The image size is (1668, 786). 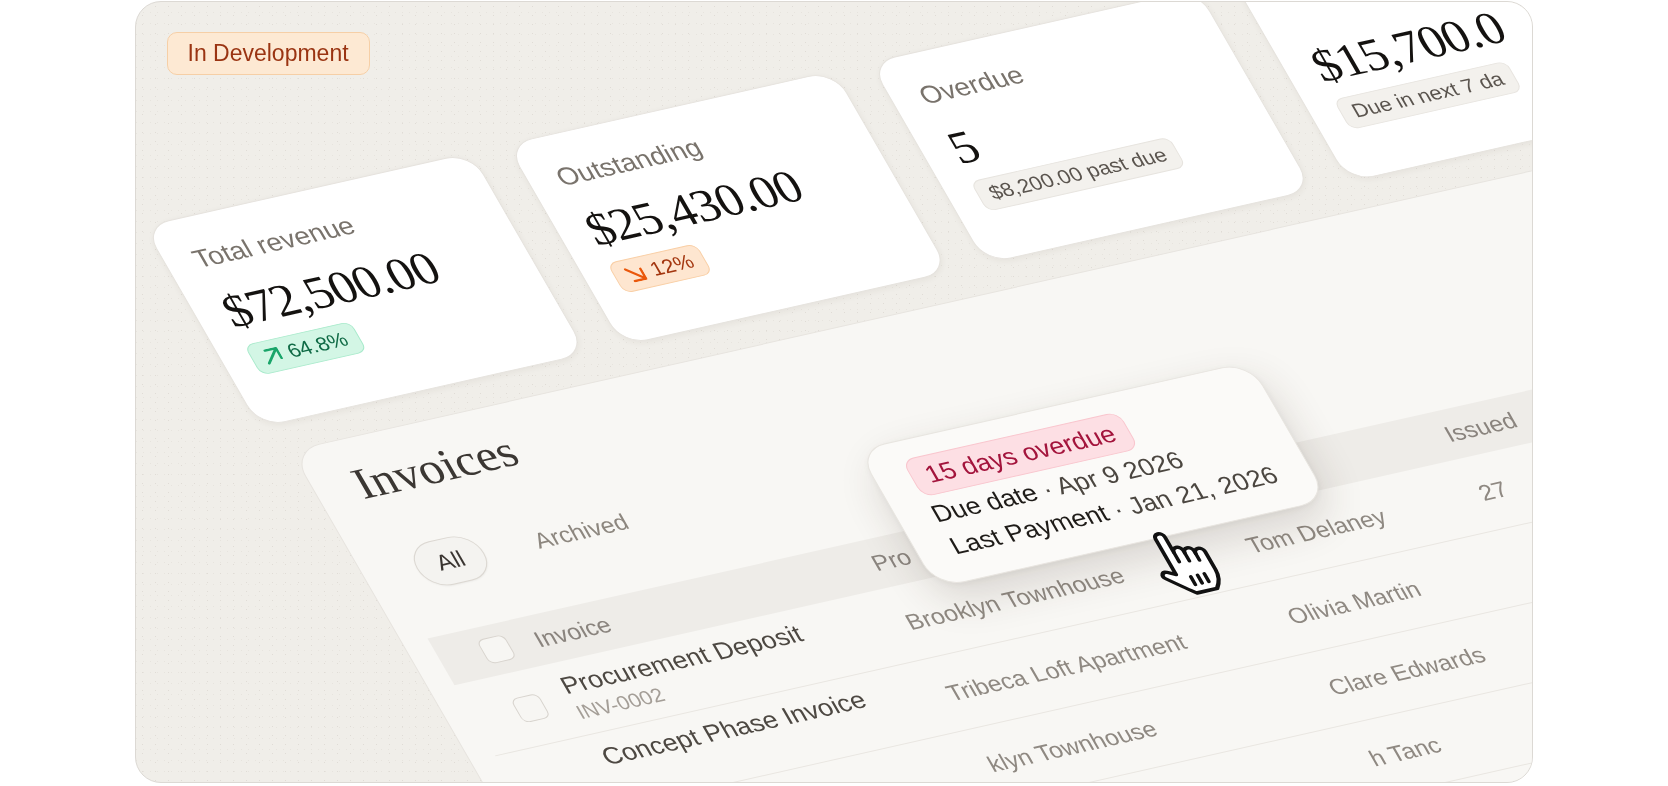 I want to click on table-cell-text: Clare Edwards, so click(x=1406, y=670).